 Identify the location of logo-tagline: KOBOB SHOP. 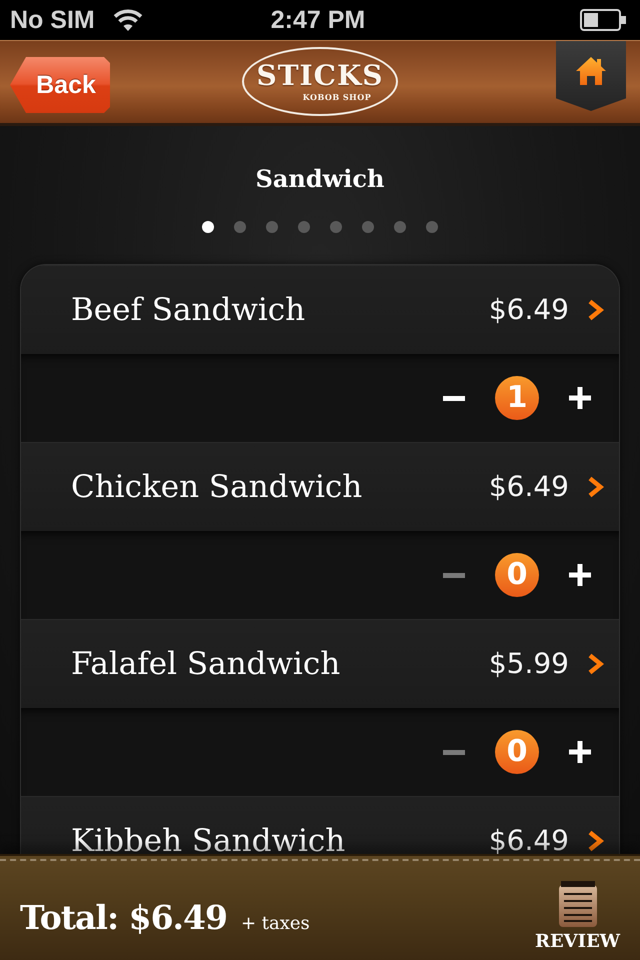
(337, 97).